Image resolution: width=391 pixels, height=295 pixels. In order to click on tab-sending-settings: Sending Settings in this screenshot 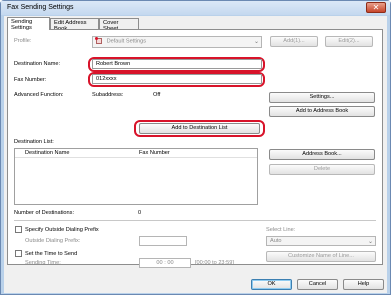, I will do `click(28, 24)`.